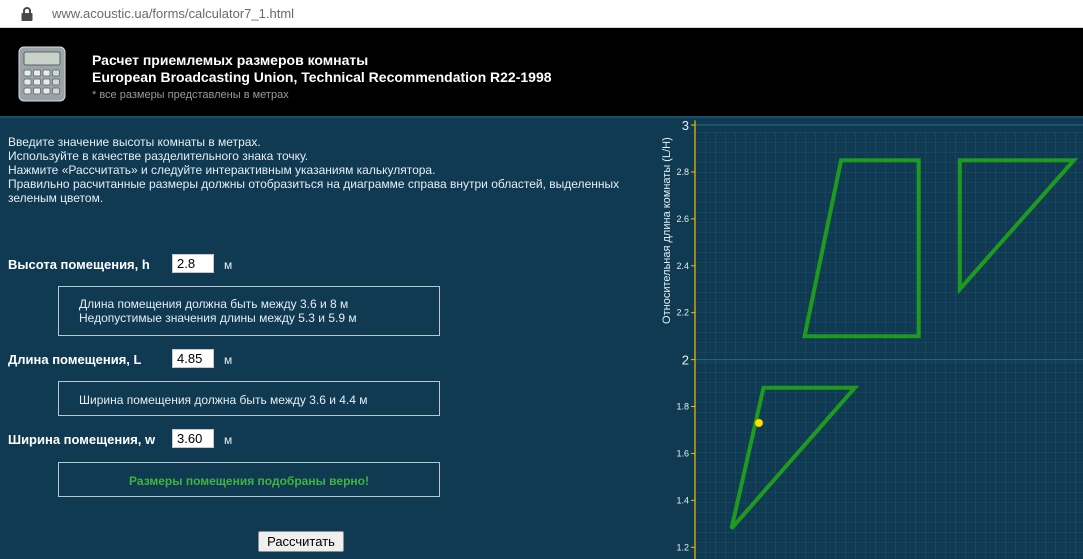 Image resolution: width=1083 pixels, height=559 pixels. Describe the element at coordinates (682, 219) in the screenshot. I see `y-tick-label: 2.6` at that location.